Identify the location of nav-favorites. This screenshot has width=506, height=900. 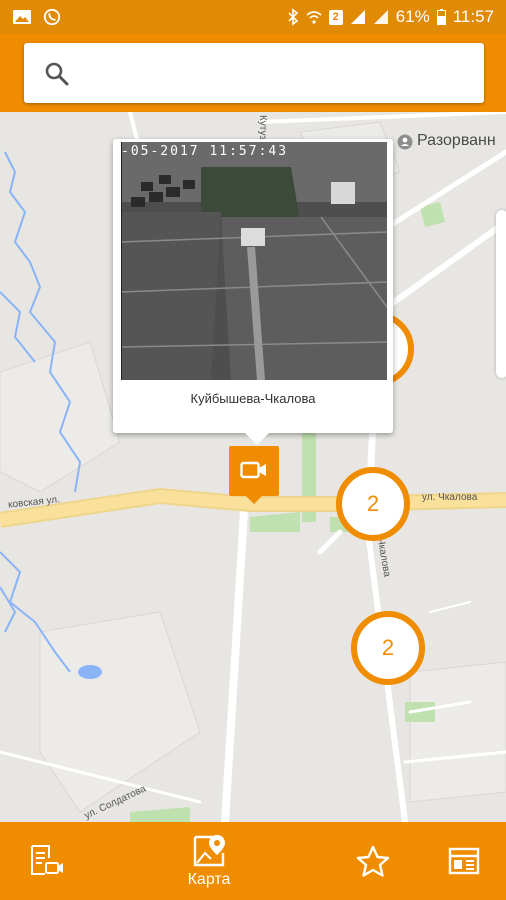
(373, 861).